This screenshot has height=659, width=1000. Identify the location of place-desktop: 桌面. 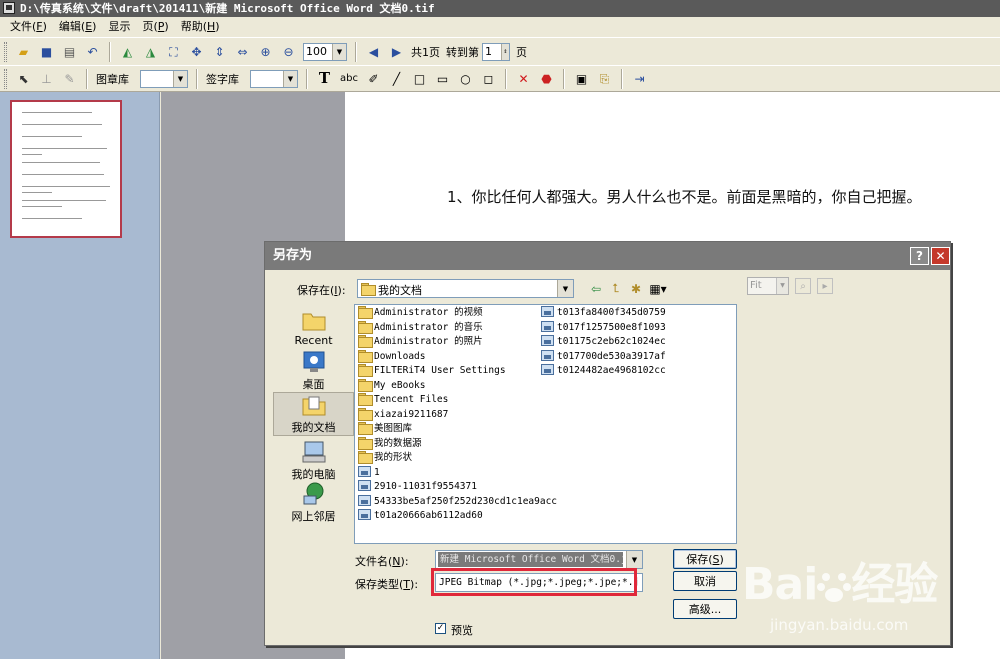
(313, 371).